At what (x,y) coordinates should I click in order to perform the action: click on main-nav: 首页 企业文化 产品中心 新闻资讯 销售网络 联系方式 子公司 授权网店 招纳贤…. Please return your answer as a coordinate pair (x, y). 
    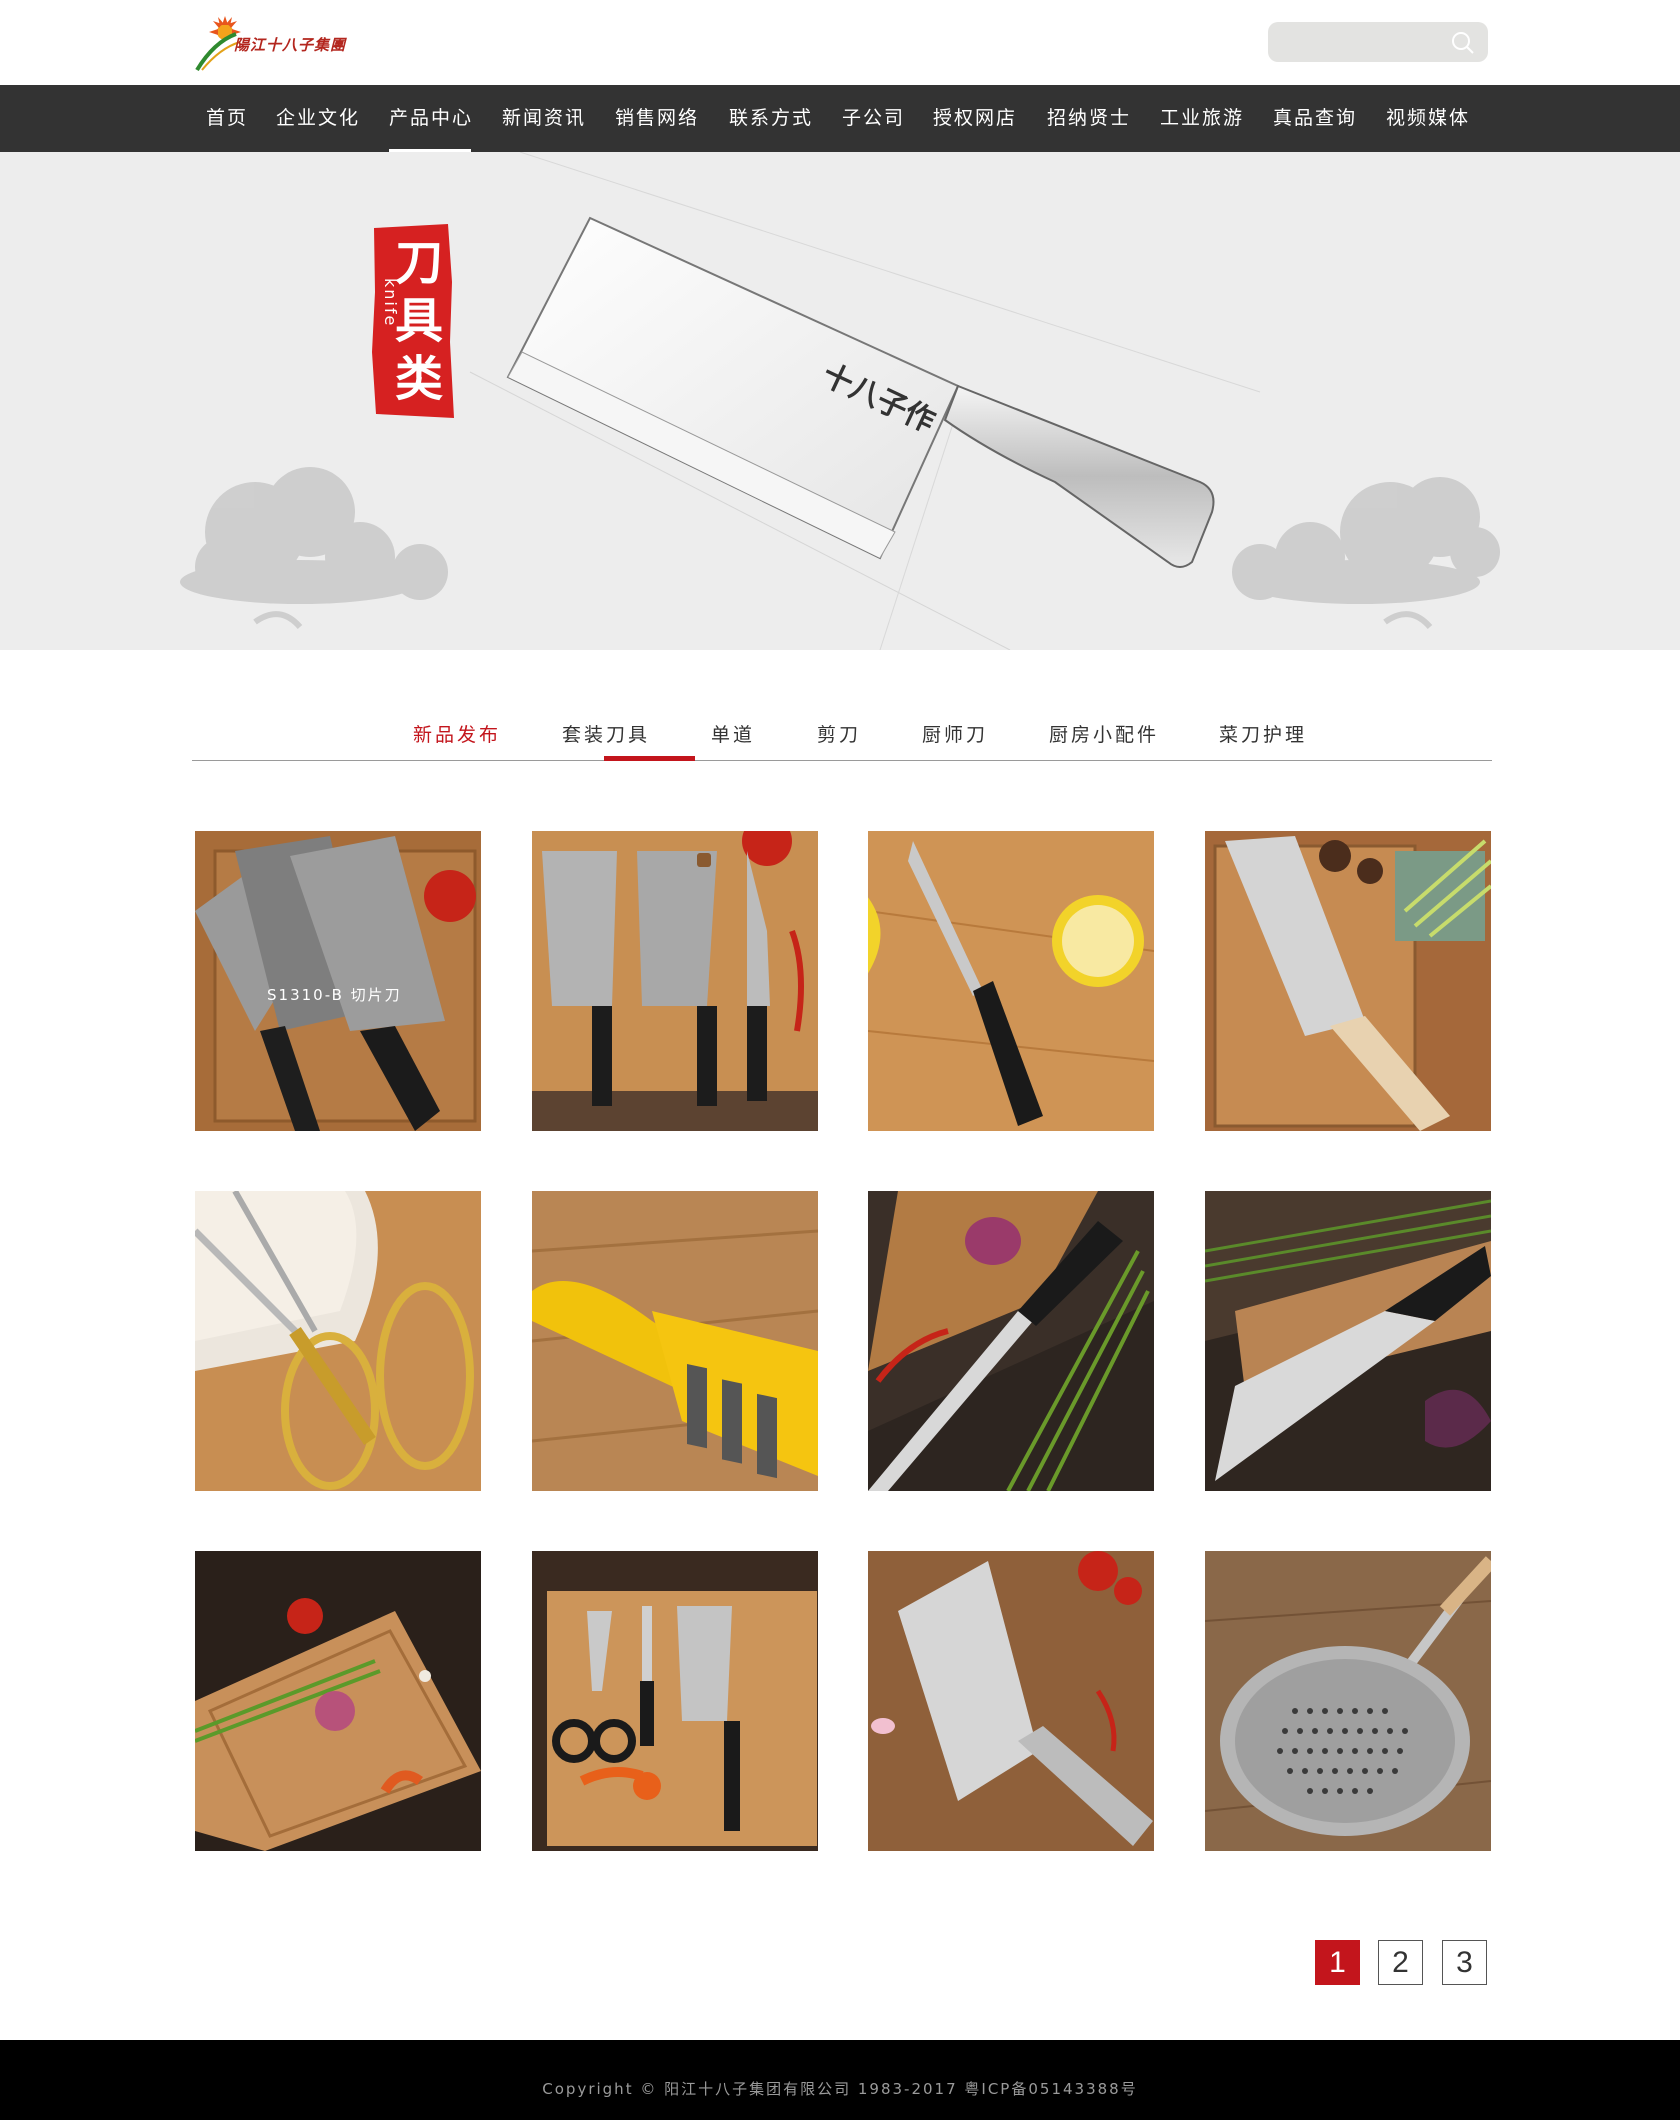
    Looking at the image, I should click on (840, 118).